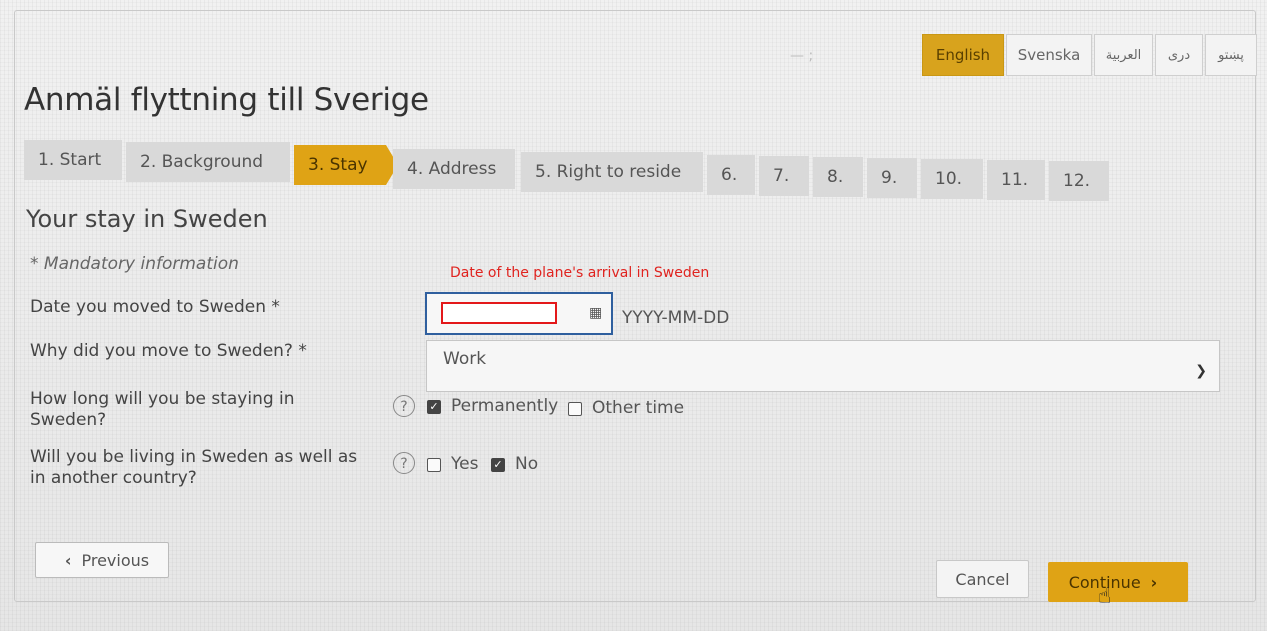 The image size is (1267, 631). Describe the element at coordinates (226, 100) in the screenshot. I see `page-title: Anmäl flyttning till Sverige` at that location.